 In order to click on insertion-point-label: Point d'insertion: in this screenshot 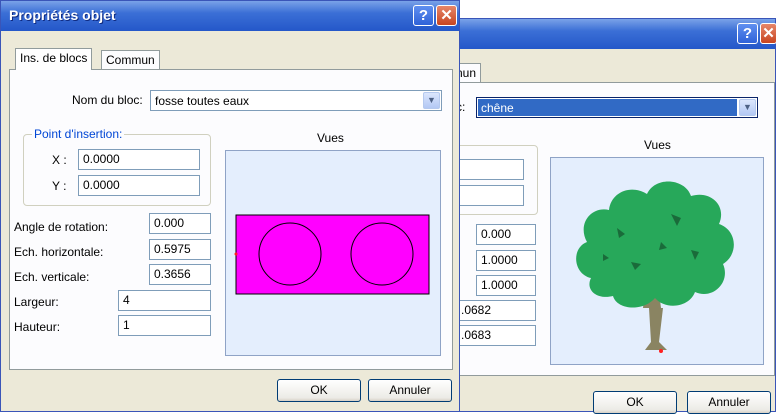, I will do `click(78, 134)`.